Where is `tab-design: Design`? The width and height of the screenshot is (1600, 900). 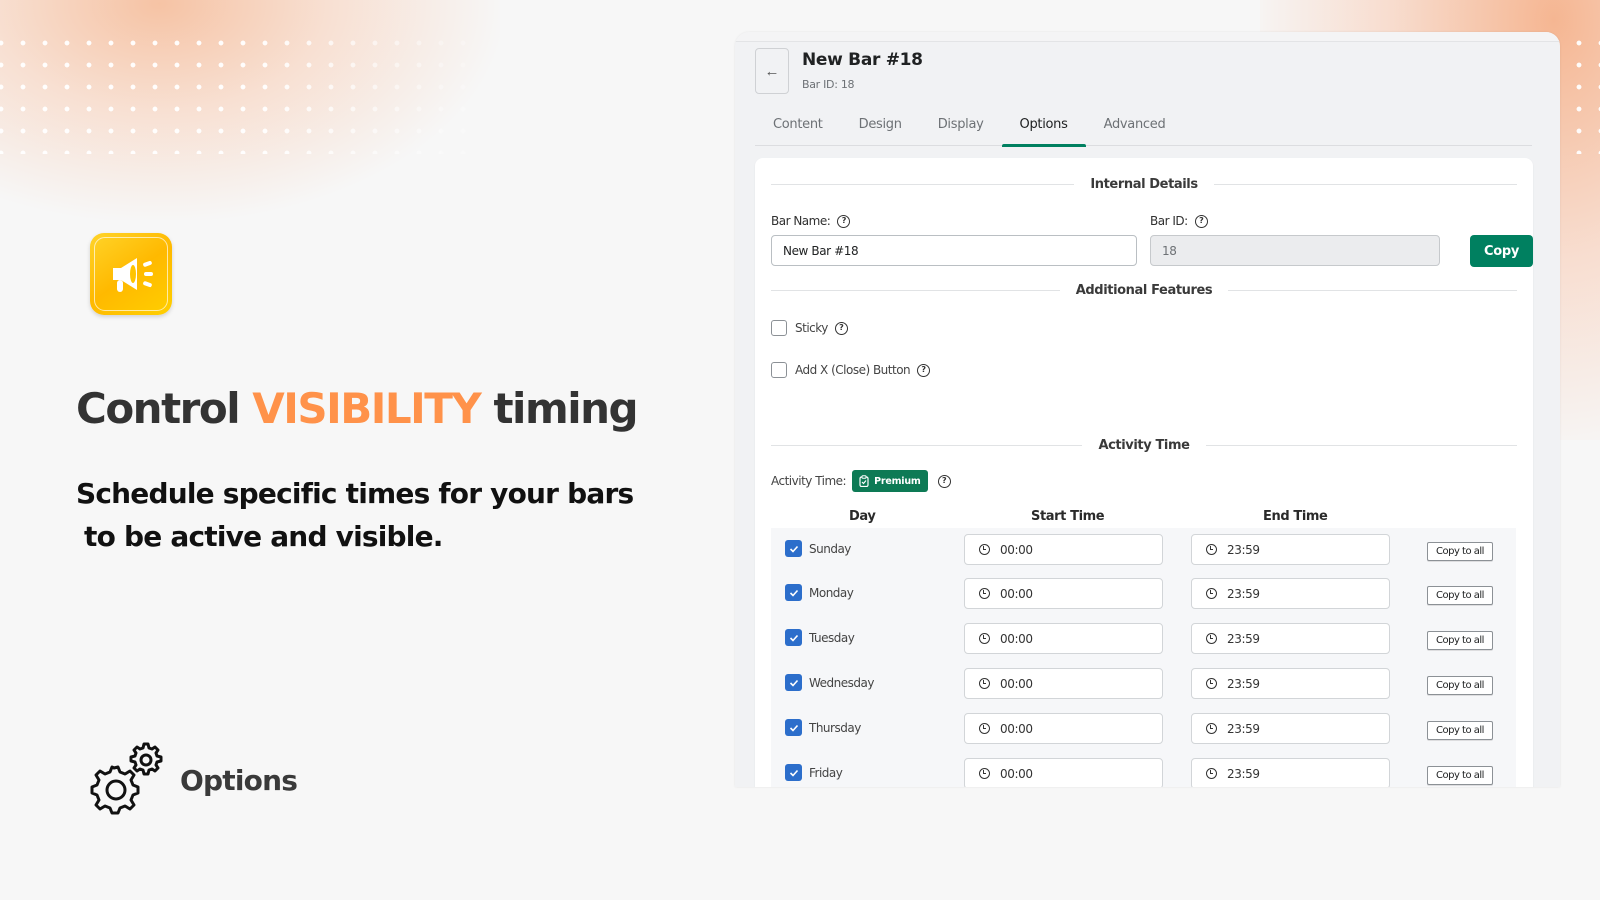 tab-design: Design is located at coordinates (880, 125).